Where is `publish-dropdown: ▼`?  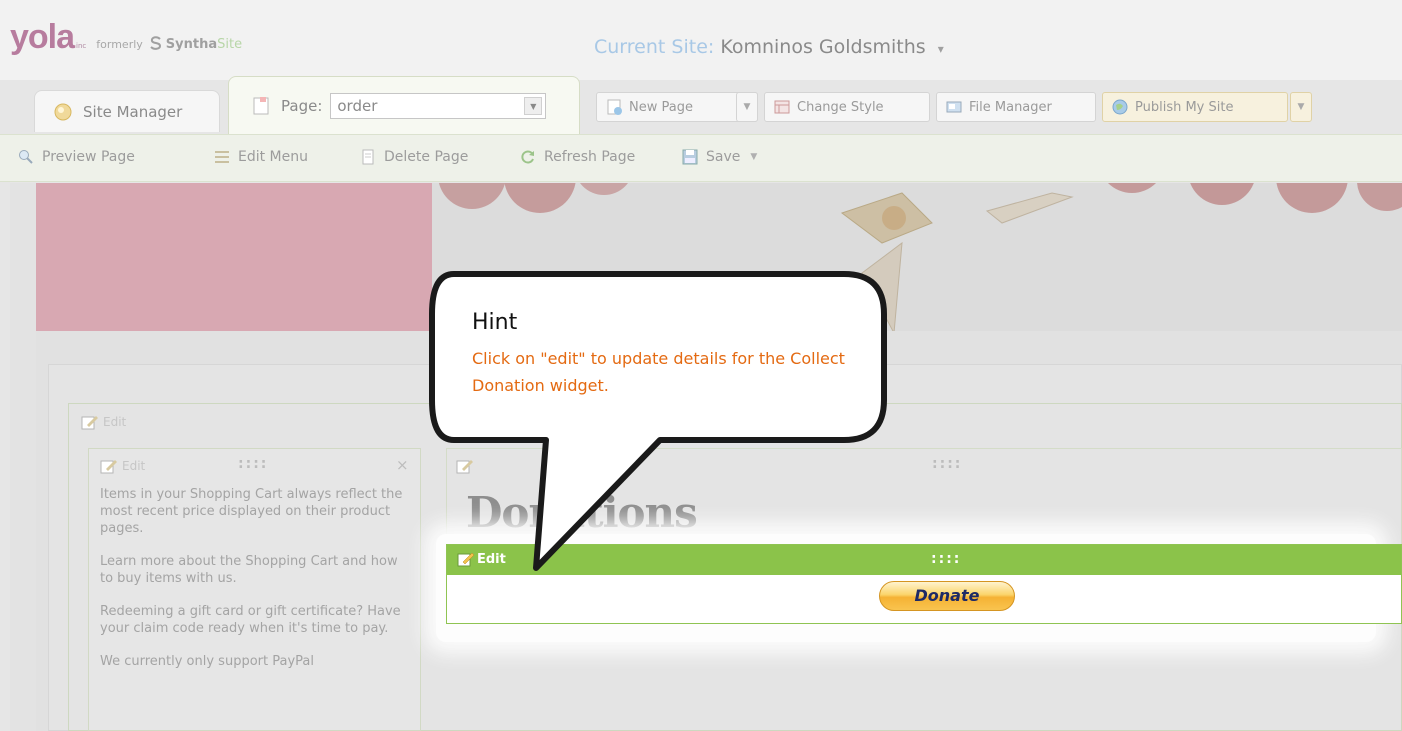 publish-dropdown: ▼ is located at coordinates (1301, 107).